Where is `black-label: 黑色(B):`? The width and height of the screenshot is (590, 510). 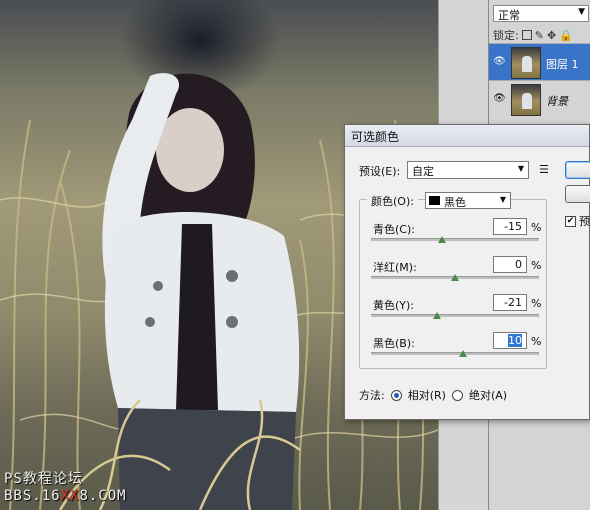
black-label: 黑色(B): is located at coordinates (394, 343).